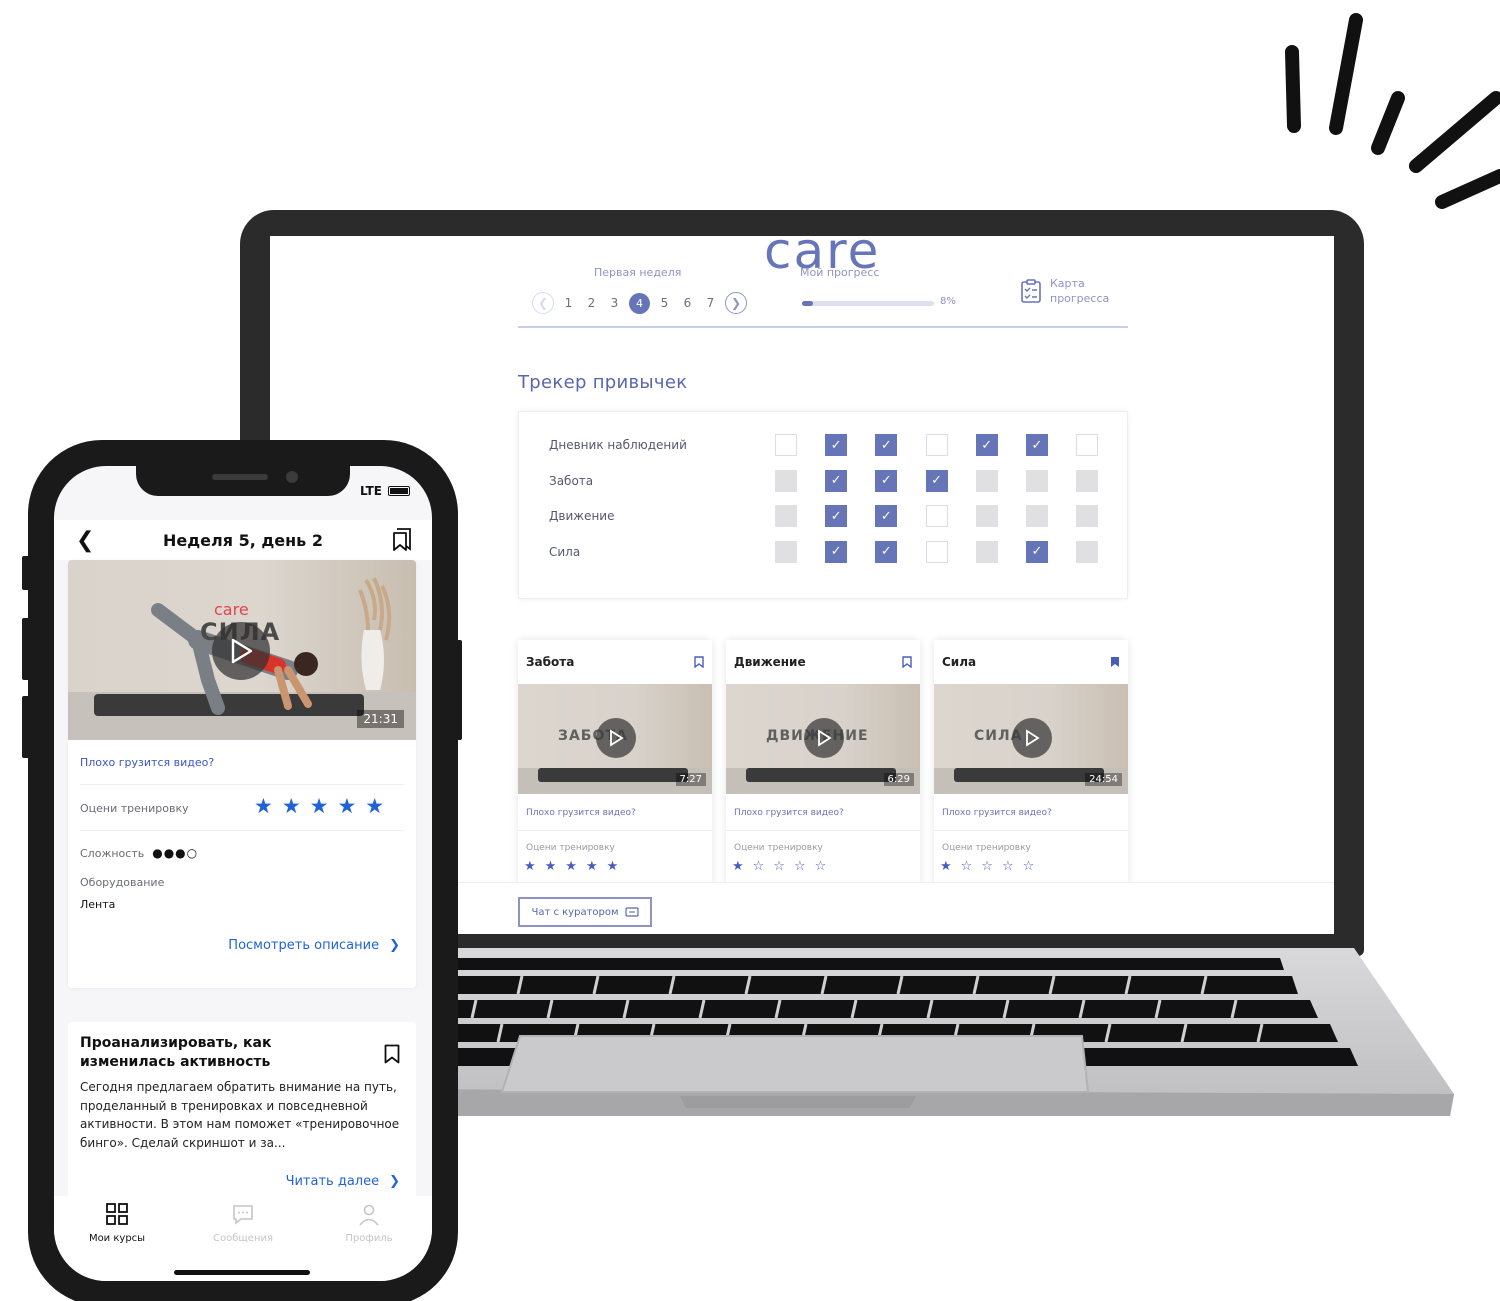 This screenshot has height=1301, width=1500. What do you see at coordinates (568, 303) in the screenshot?
I see `day-1: 1` at bounding box center [568, 303].